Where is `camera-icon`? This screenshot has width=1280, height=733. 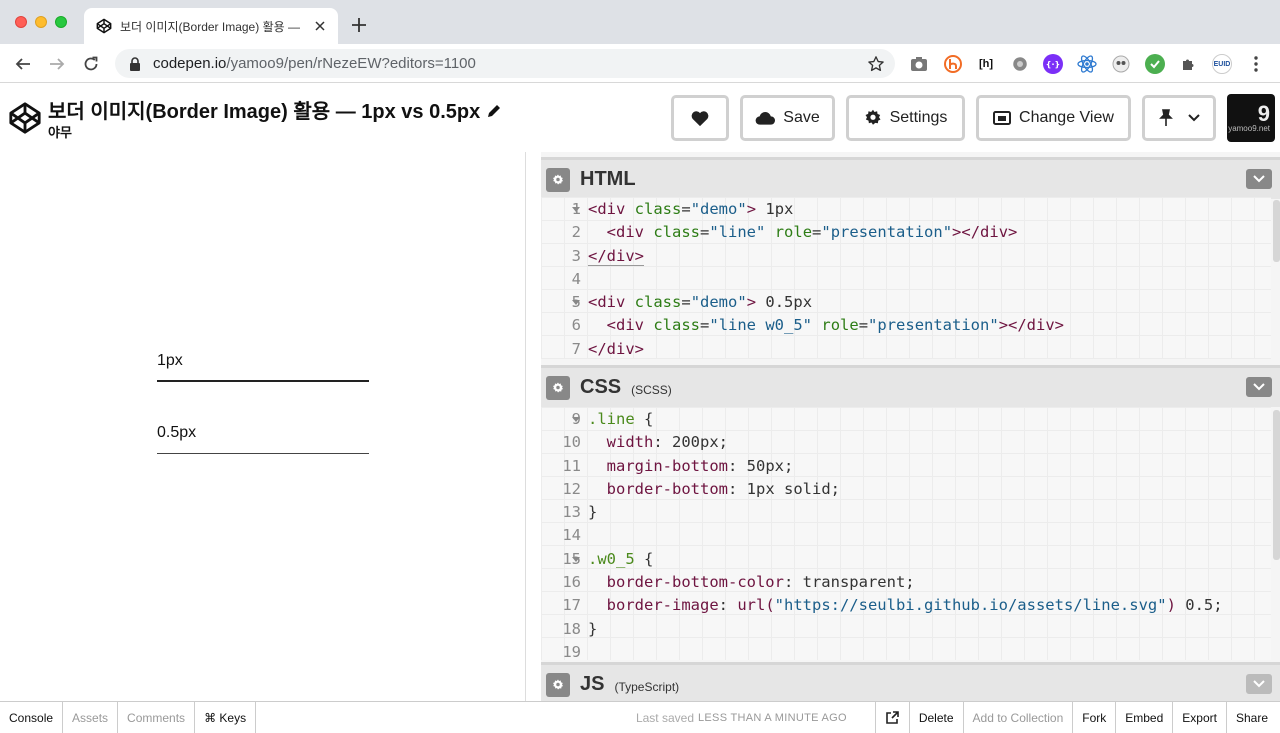 camera-icon is located at coordinates (919, 64).